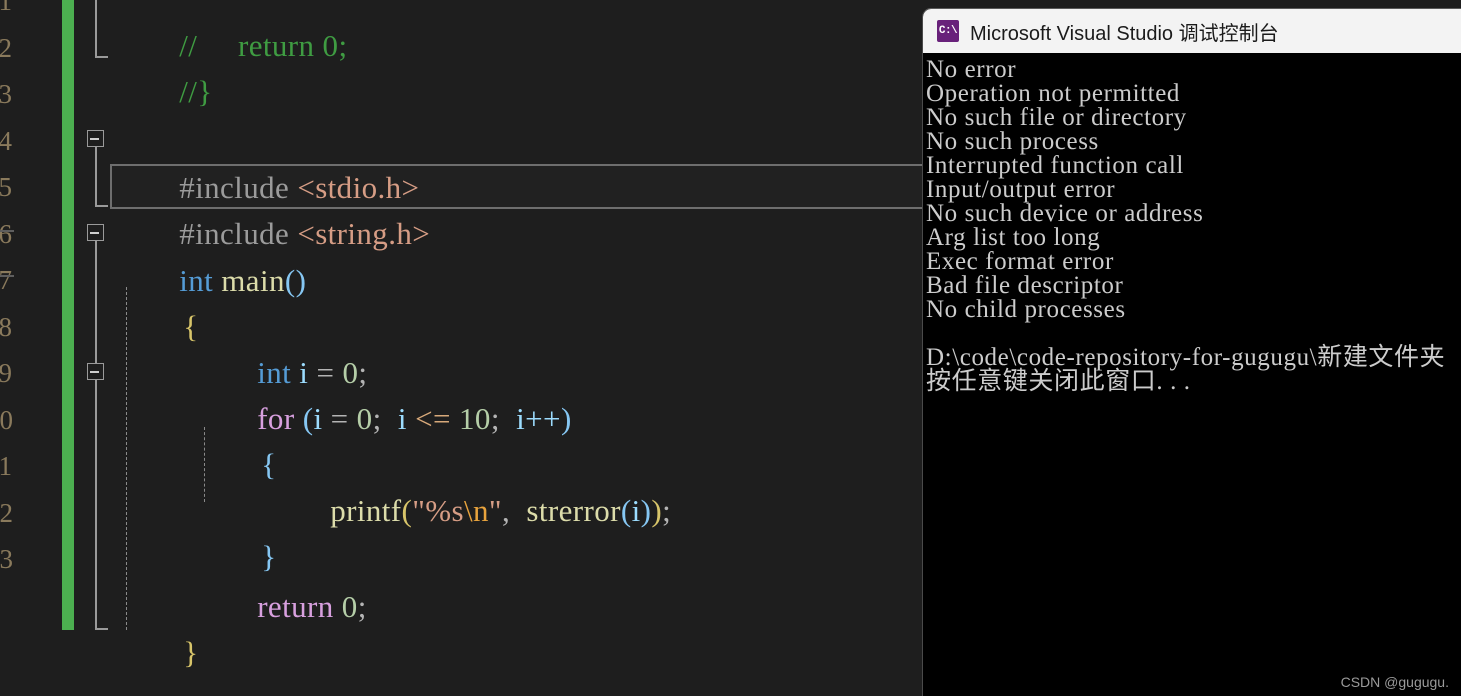 The width and height of the screenshot is (1461, 696). I want to click on code-line: return 0;, so click(279, 580).